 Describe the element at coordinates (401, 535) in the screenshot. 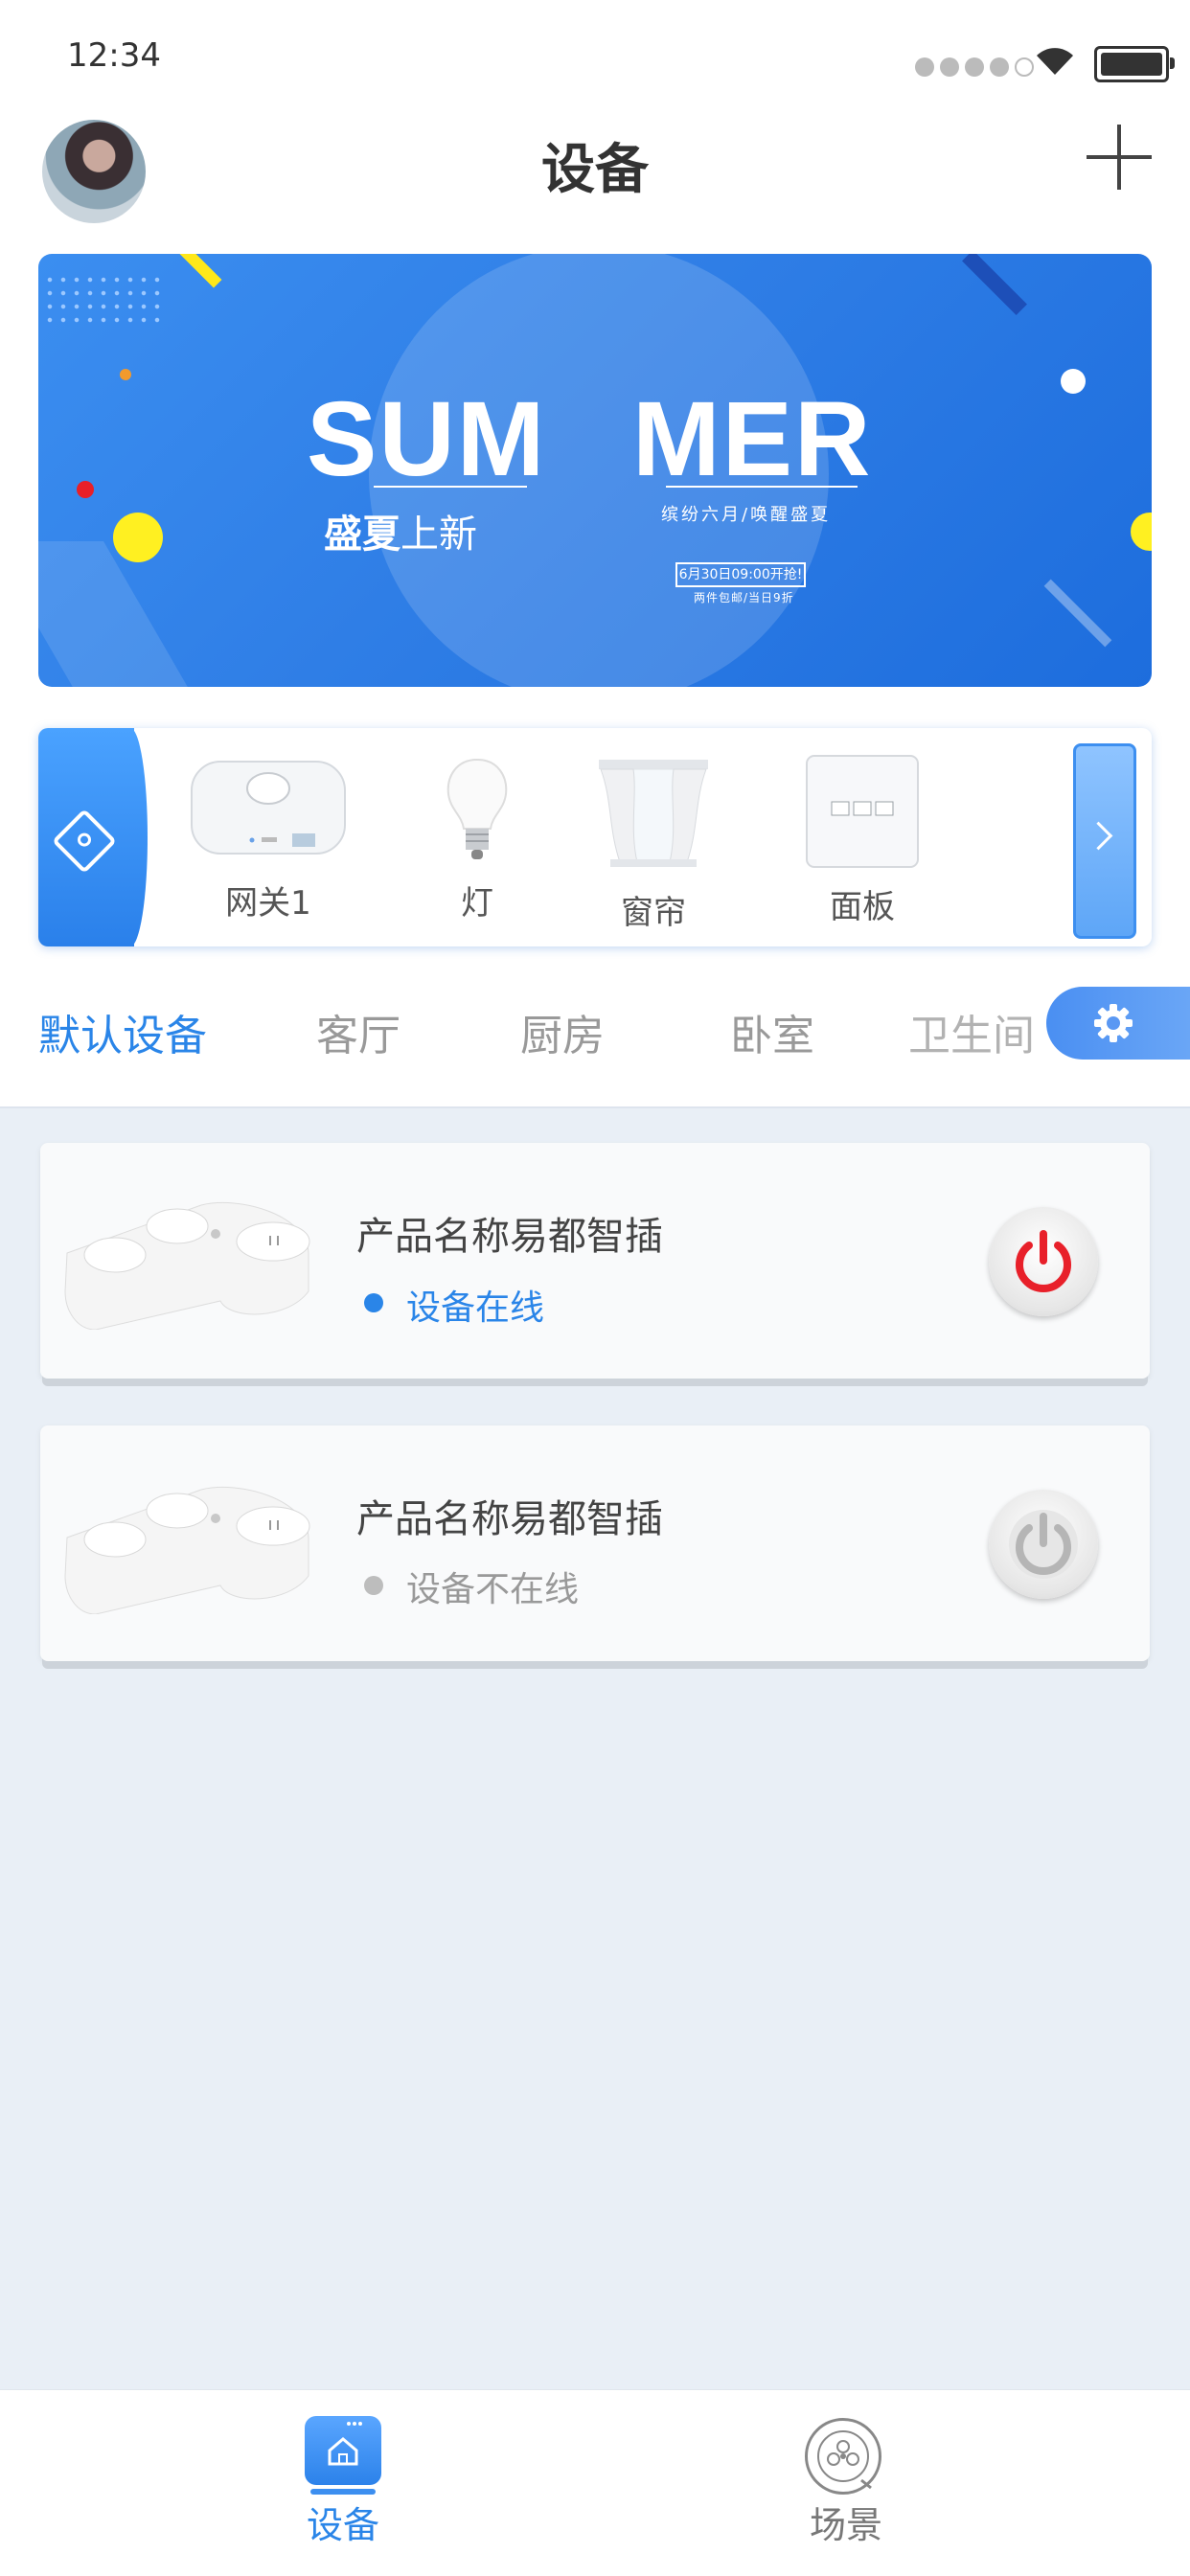

I see `banner-subtitle: 盛夏上新` at that location.